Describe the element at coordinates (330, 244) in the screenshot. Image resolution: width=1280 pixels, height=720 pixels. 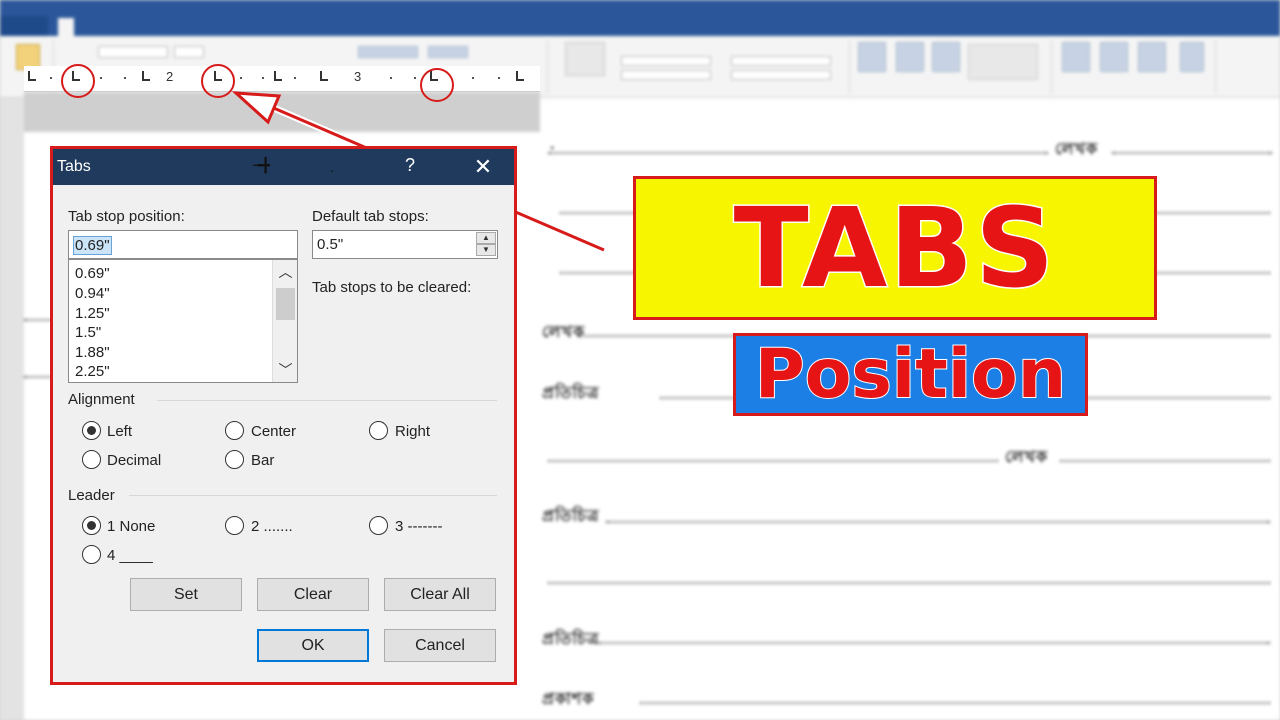
I see `default-tab-stops-value: 0.5"` at that location.